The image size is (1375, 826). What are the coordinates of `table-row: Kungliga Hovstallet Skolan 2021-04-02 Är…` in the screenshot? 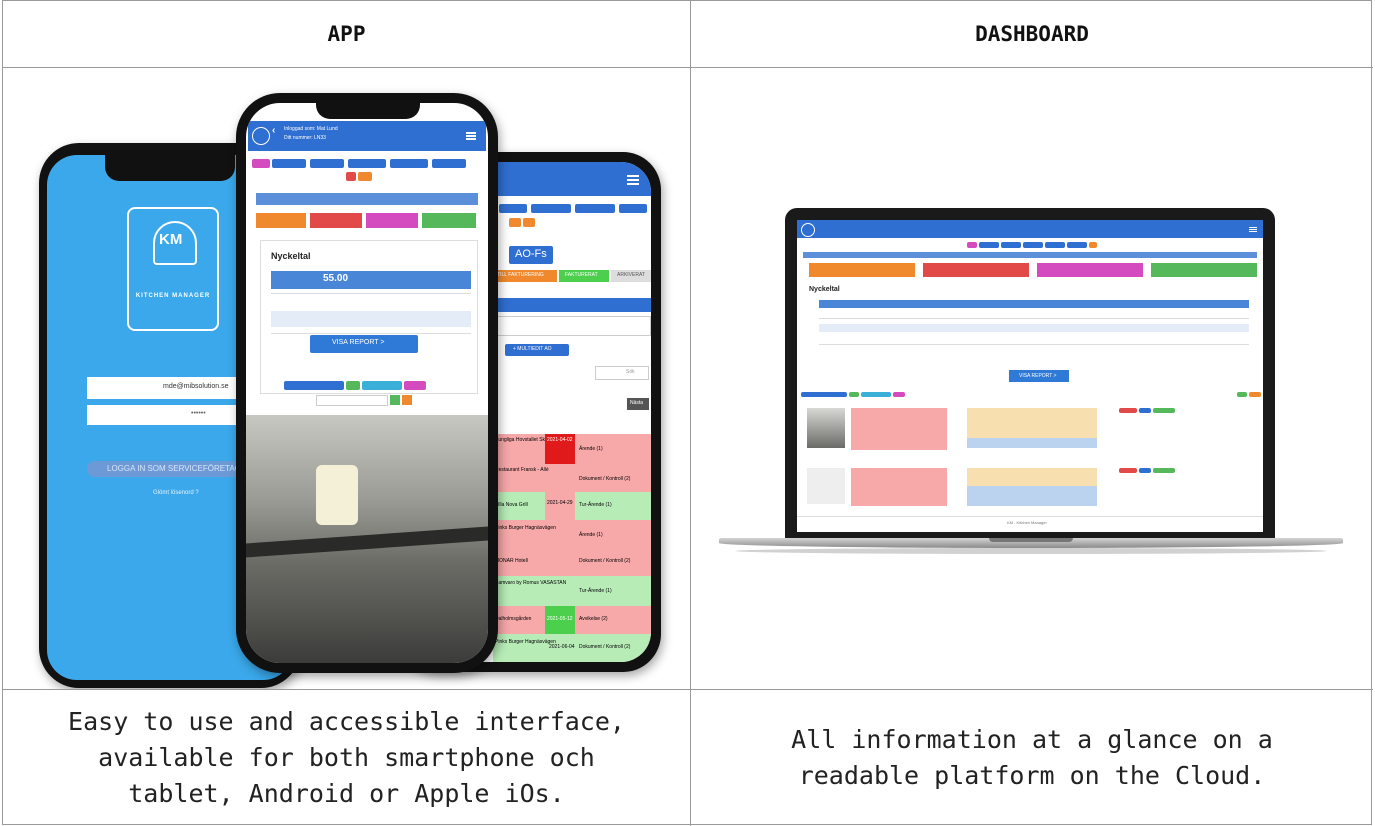 It's located at (572, 449).